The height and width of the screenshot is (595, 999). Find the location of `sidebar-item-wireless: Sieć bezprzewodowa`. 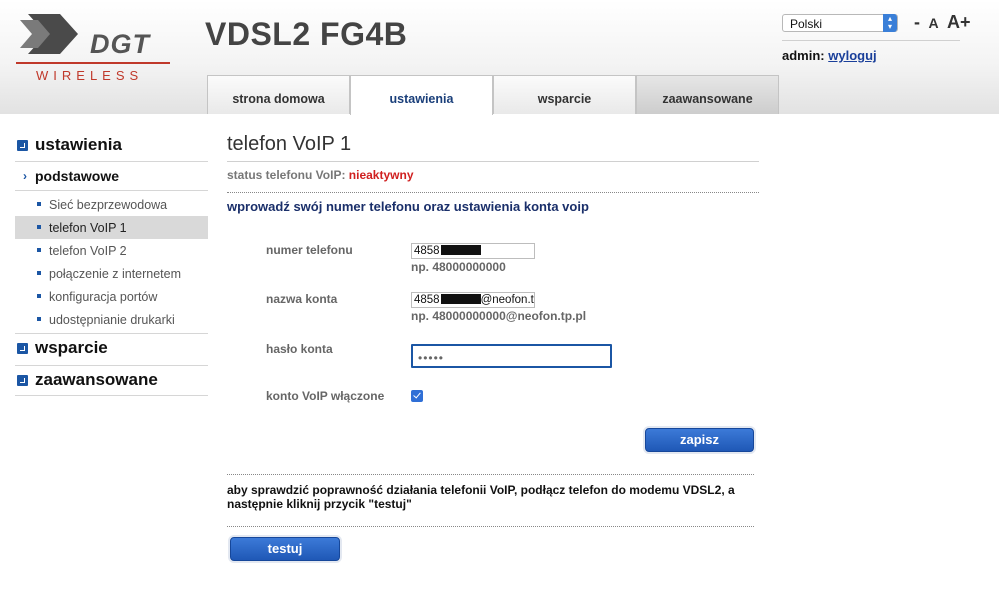

sidebar-item-wireless: Sieć bezprzewodowa is located at coordinates (111, 204).